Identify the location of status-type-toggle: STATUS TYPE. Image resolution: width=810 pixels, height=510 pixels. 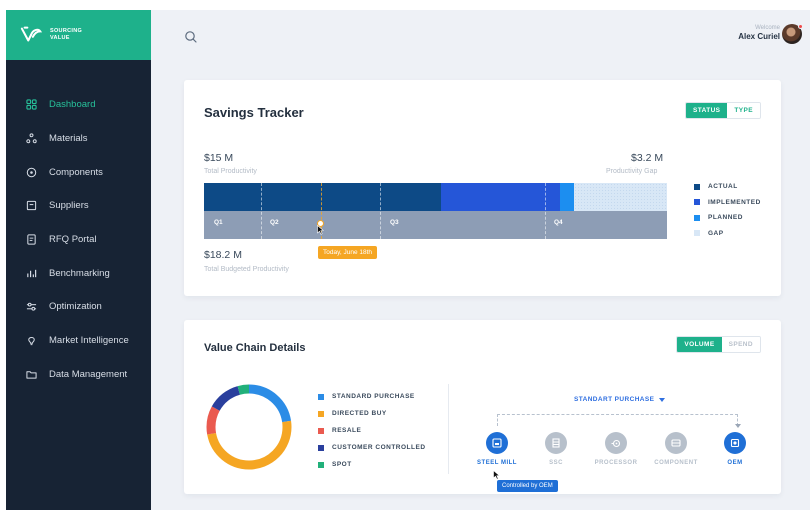
(722, 110).